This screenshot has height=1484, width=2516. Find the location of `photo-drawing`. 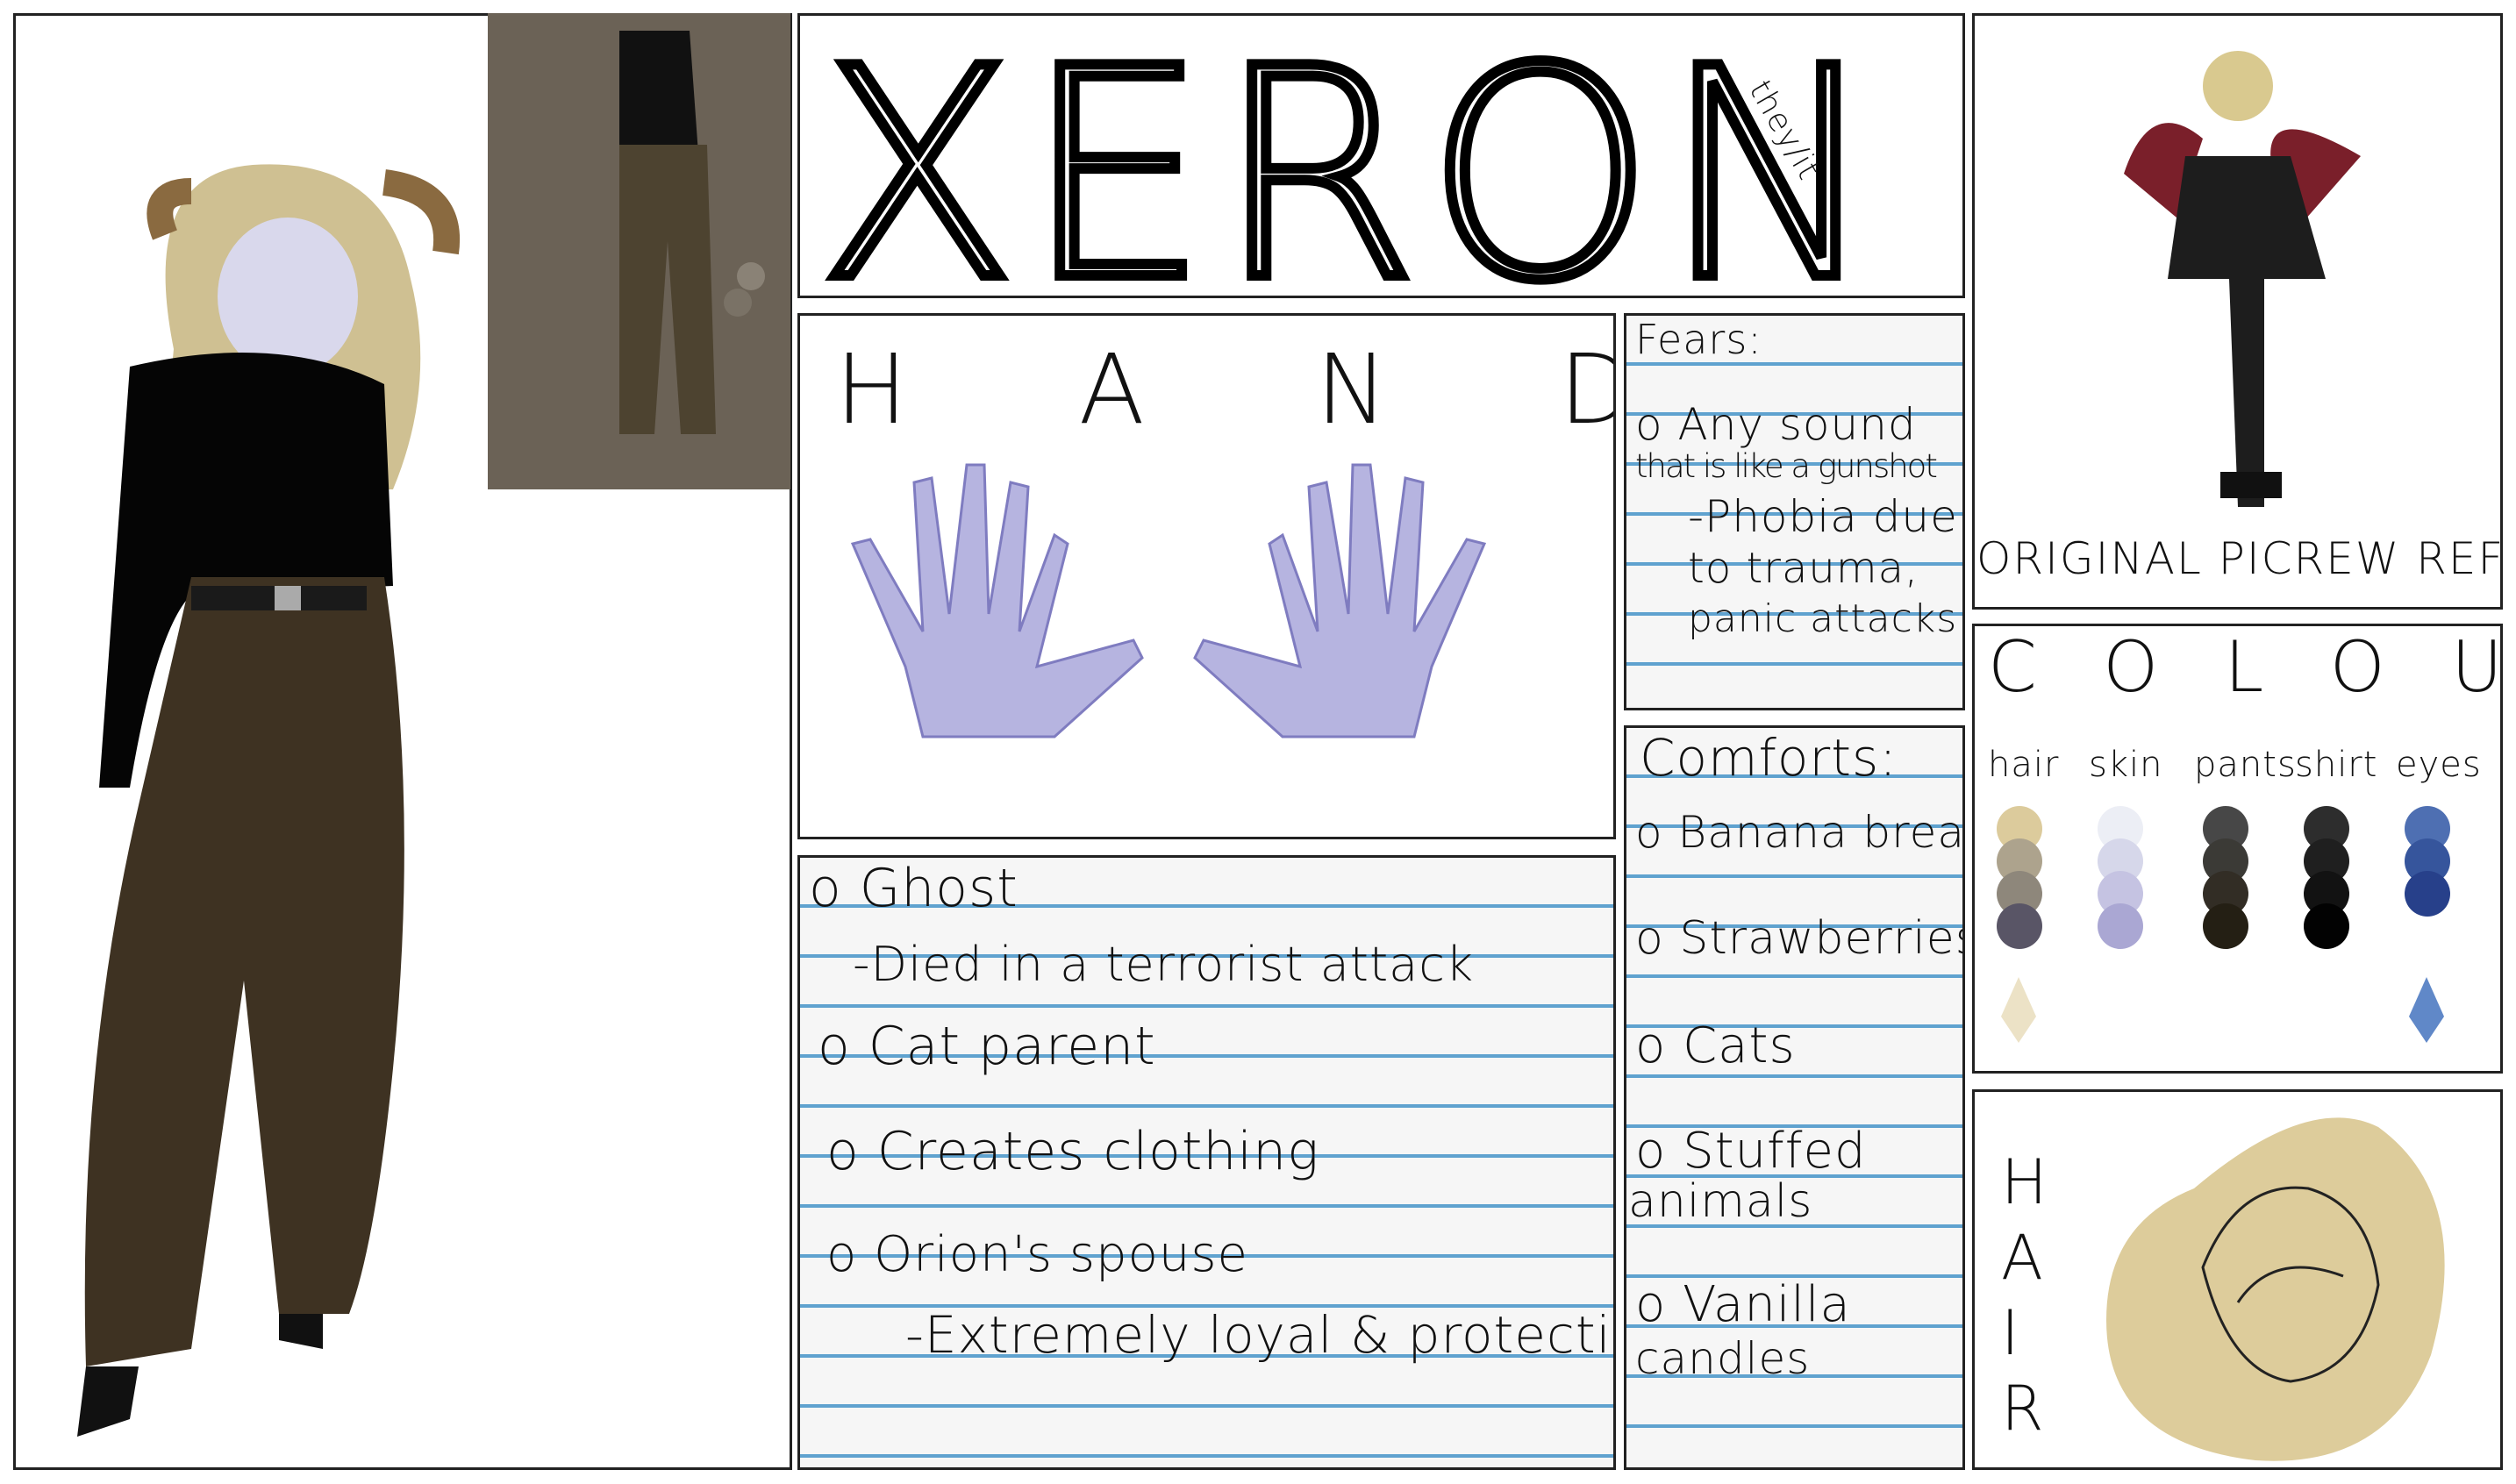

photo-drawing is located at coordinates (639, 251).